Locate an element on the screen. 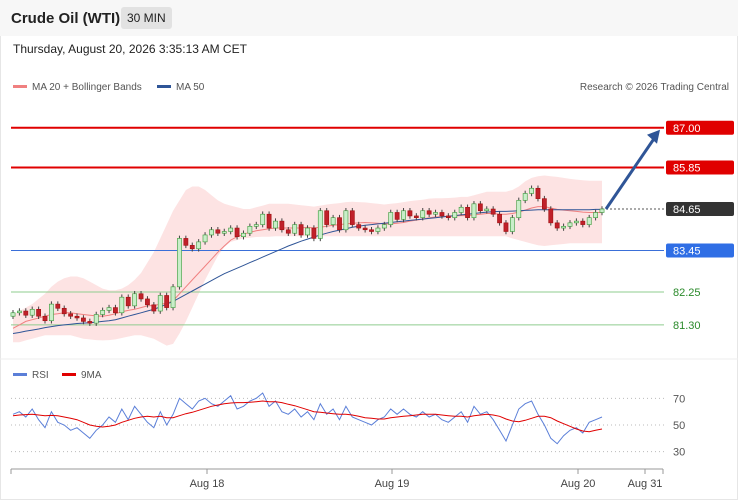 Image resolution: width=738 pixels, height=500 pixels. rsi-line is located at coordinates (307, 418).